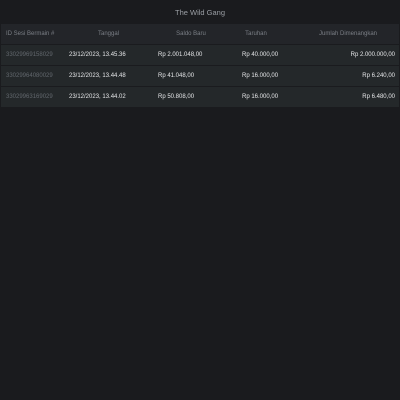  I want to click on column-header-win: Jumlah Dimenangkan, so click(348, 34).